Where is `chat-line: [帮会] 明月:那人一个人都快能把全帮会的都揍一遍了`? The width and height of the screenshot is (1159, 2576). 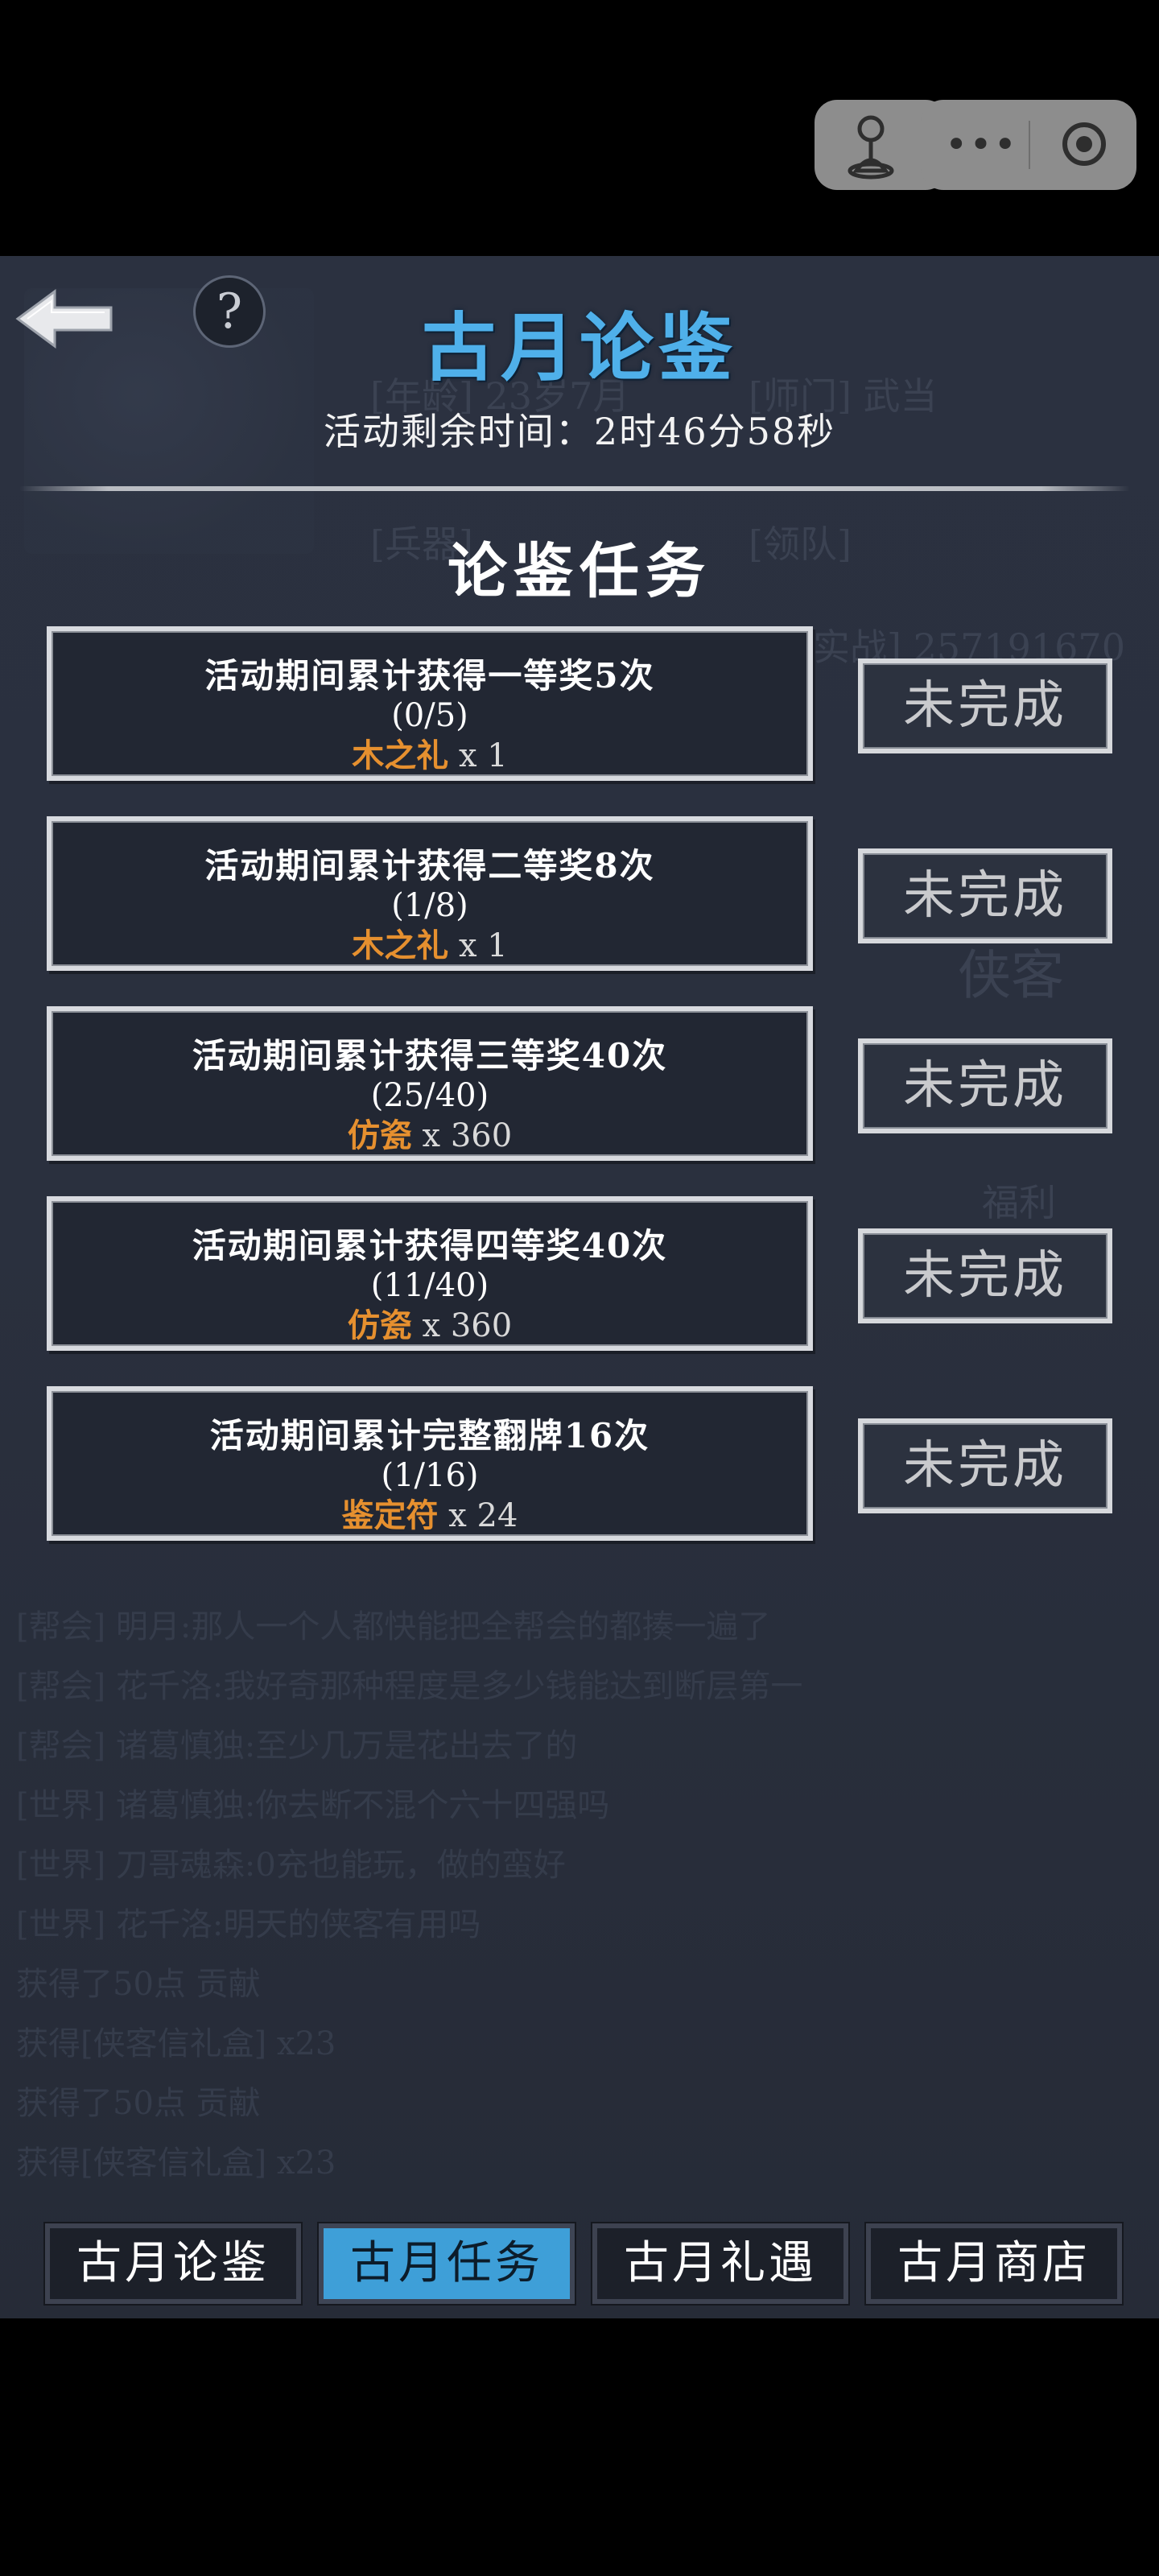 chat-line: [帮会] 明月:那人一个人都快能把全帮会的都揍一遍了 is located at coordinates (393, 1626).